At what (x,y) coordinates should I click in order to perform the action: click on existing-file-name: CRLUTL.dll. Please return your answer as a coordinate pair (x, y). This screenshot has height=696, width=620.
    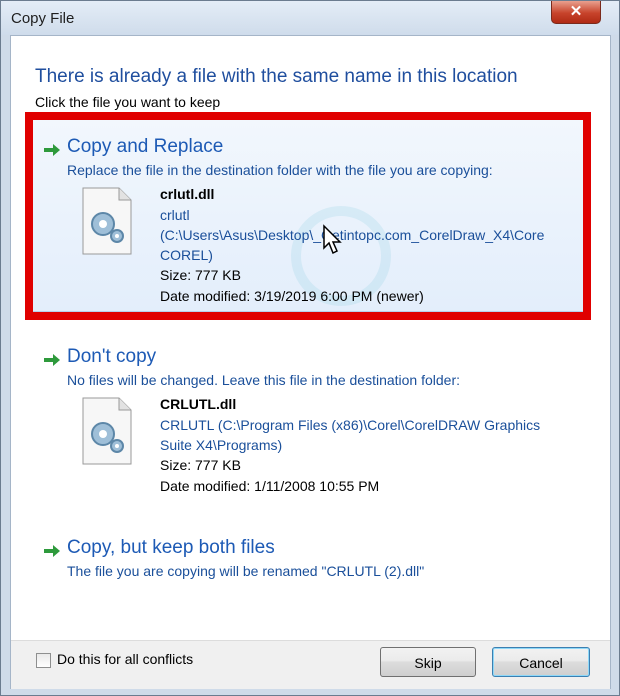
    Looking at the image, I should click on (198, 404).